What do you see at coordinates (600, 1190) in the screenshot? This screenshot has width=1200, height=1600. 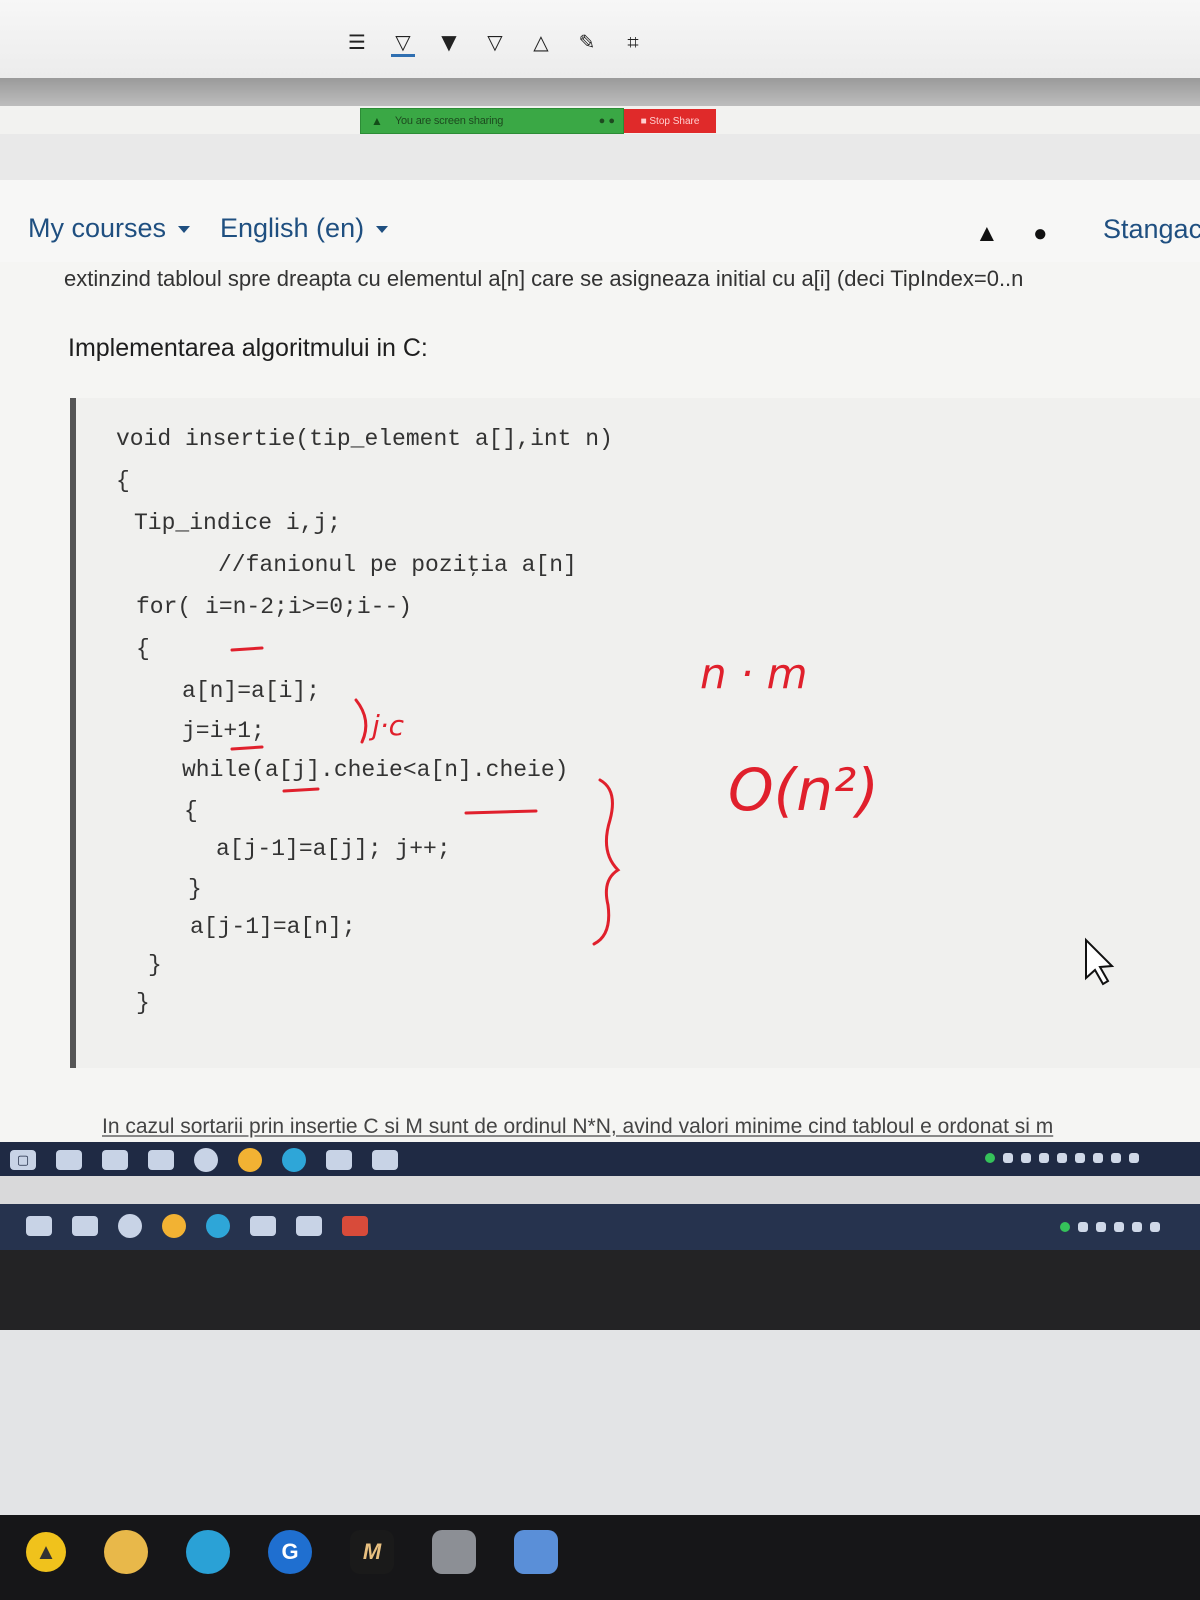 I see `window-gap` at bounding box center [600, 1190].